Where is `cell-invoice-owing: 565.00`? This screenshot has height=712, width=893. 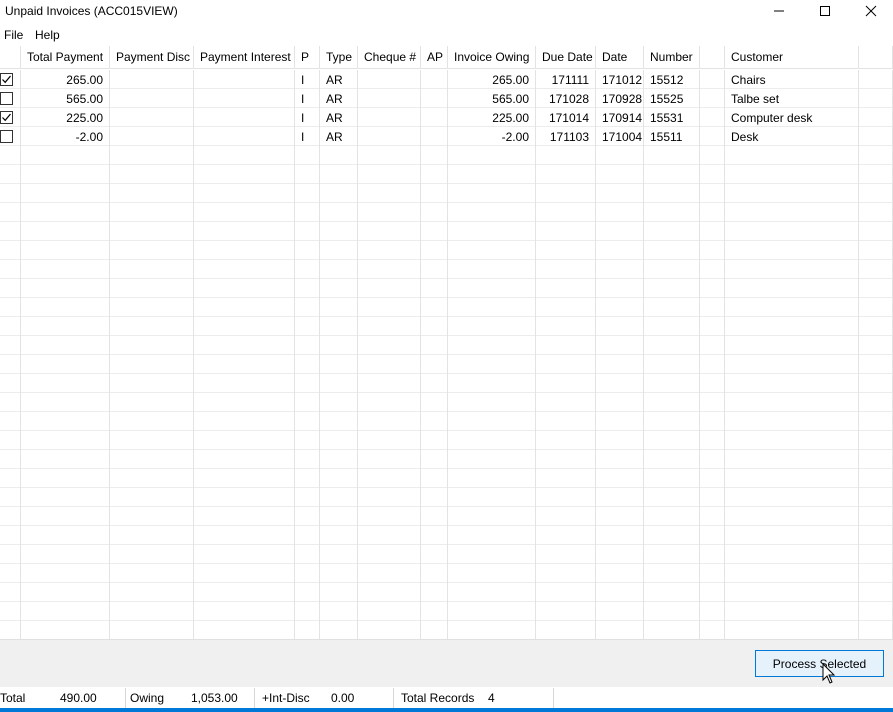 cell-invoice-owing: 565.00 is located at coordinates (492, 98).